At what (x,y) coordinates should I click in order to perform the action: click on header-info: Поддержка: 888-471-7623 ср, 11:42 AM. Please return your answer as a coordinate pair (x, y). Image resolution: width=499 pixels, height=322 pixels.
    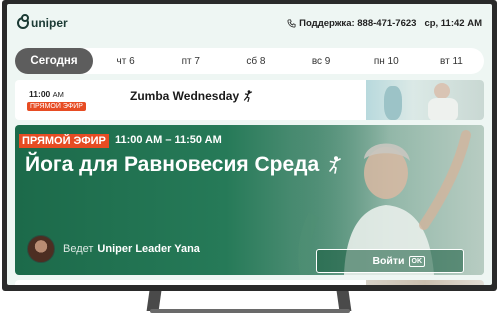
    Looking at the image, I should click on (384, 23).